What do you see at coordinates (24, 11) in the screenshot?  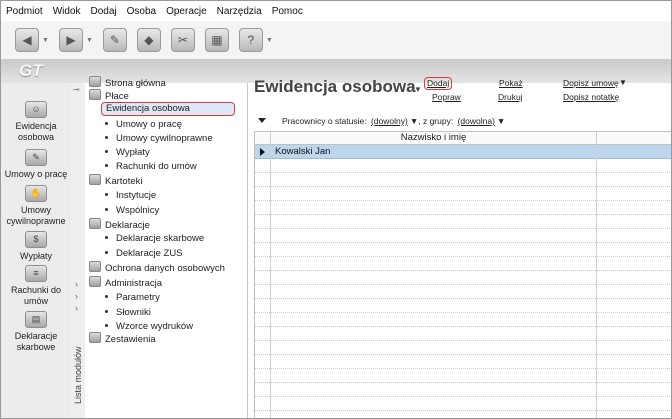 I see `menu-podmiot: Podmiot` at bounding box center [24, 11].